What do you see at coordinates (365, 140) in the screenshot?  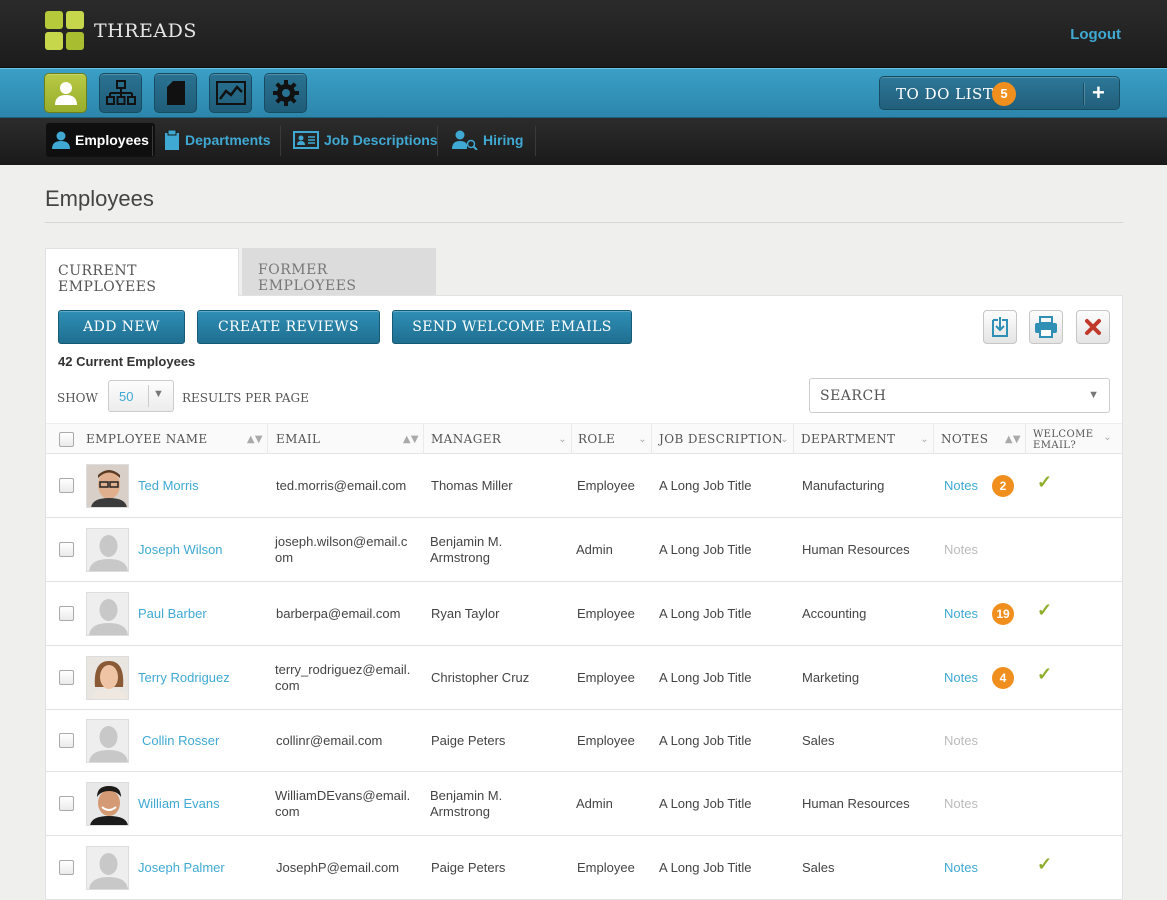 I see `subnav-job-descriptions: Job Descriptions` at bounding box center [365, 140].